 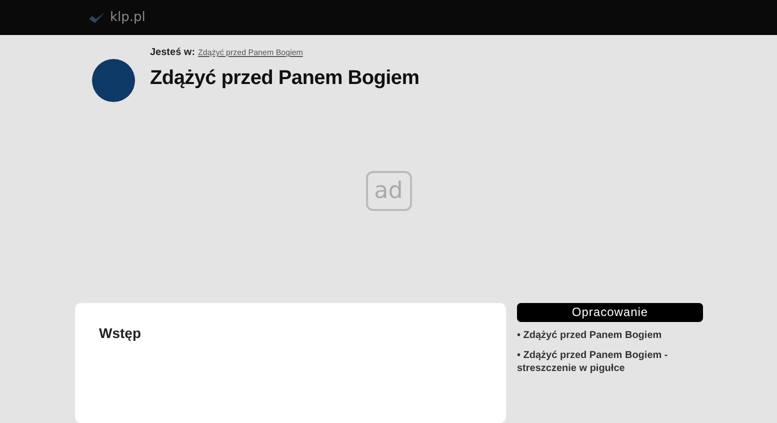 What do you see at coordinates (173, 52) in the screenshot?
I see `breadcrumb-label: Jesteś w:` at bounding box center [173, 52].